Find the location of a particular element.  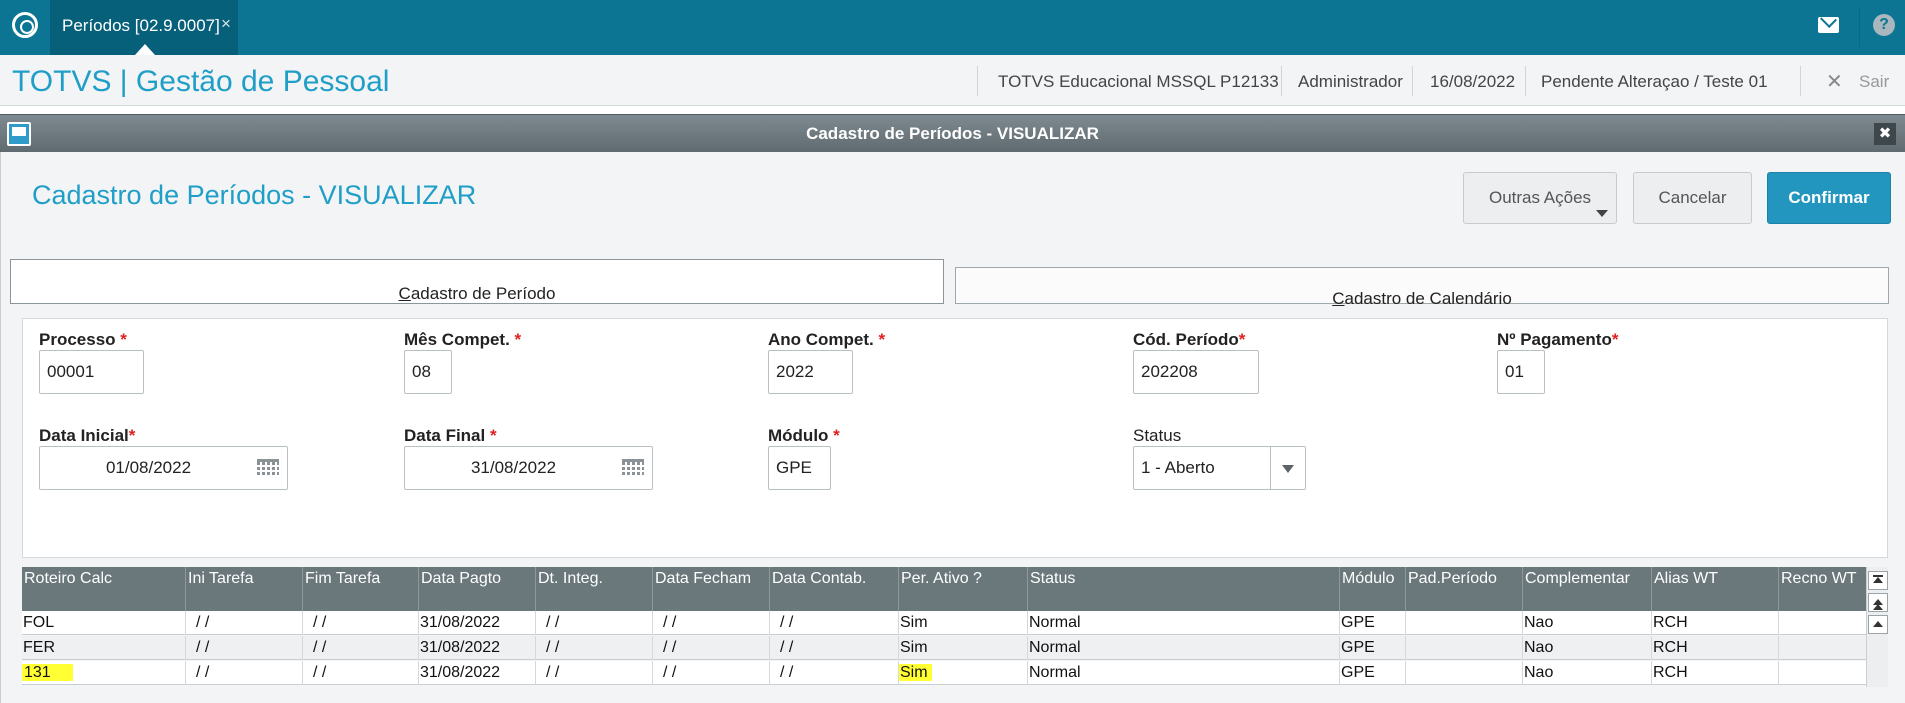

data-final-value: 31/08/2022 is located at coordinates (513, 467).